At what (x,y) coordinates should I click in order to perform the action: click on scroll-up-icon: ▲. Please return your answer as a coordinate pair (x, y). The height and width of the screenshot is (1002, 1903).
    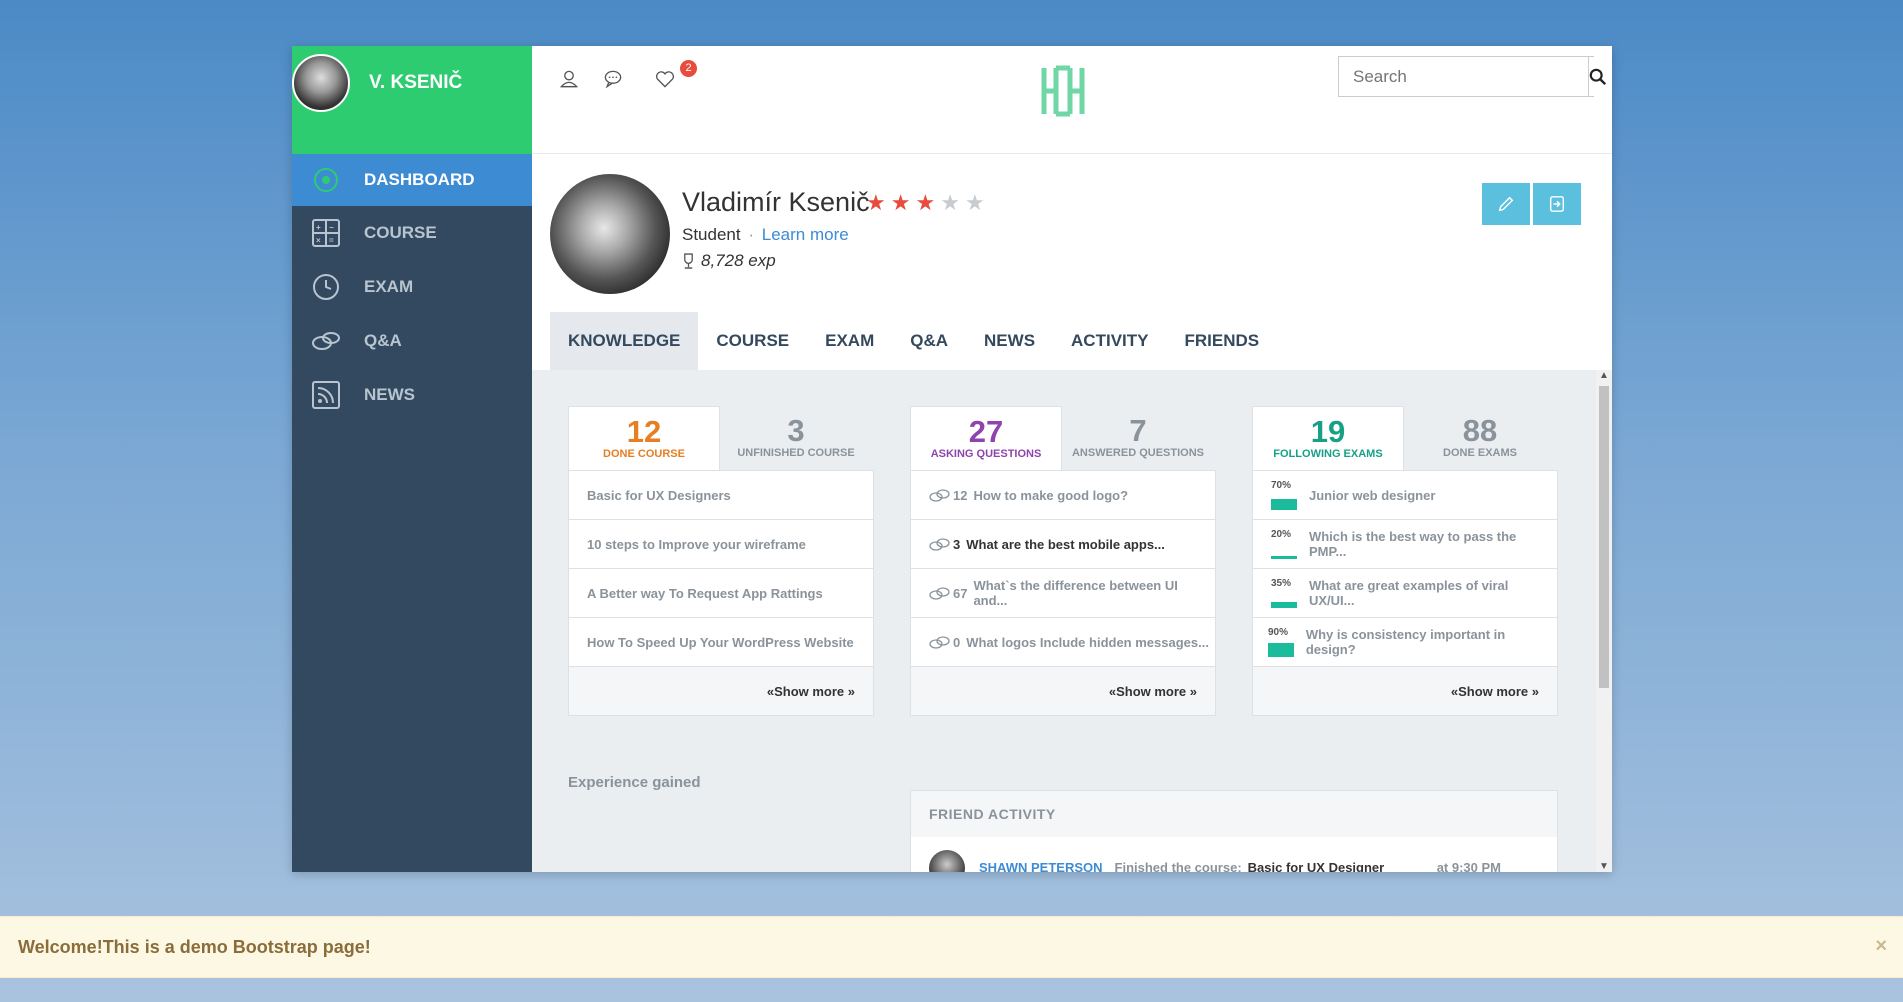
    Looking at the image, I should click on (1604, 375).